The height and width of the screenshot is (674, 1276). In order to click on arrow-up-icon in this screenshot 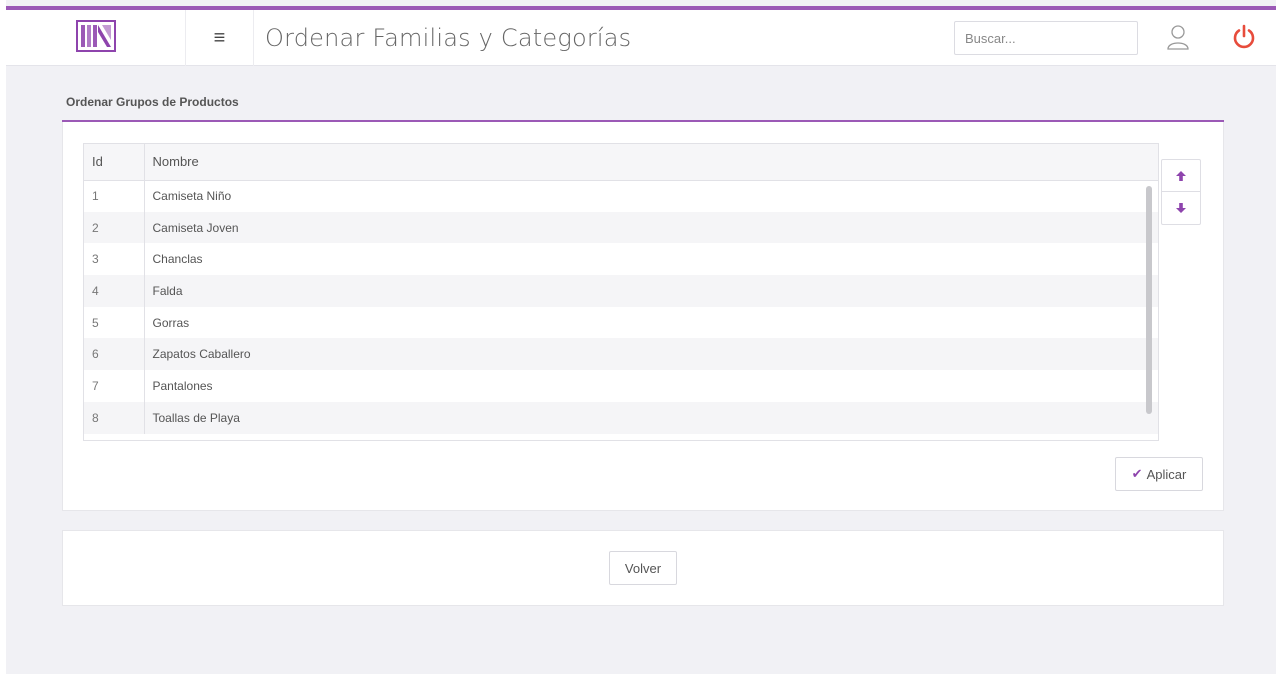, I will do `click(1181, 175)`.